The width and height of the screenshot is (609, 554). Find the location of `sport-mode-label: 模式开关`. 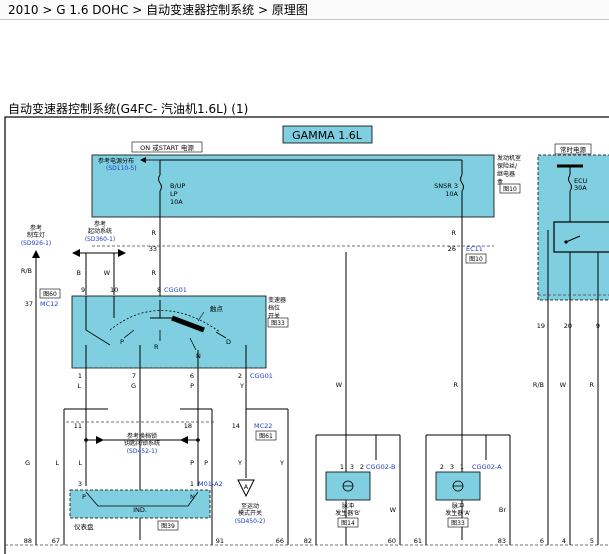

sport-mode-label: 模式开关 is located at coordinates (250, 513).